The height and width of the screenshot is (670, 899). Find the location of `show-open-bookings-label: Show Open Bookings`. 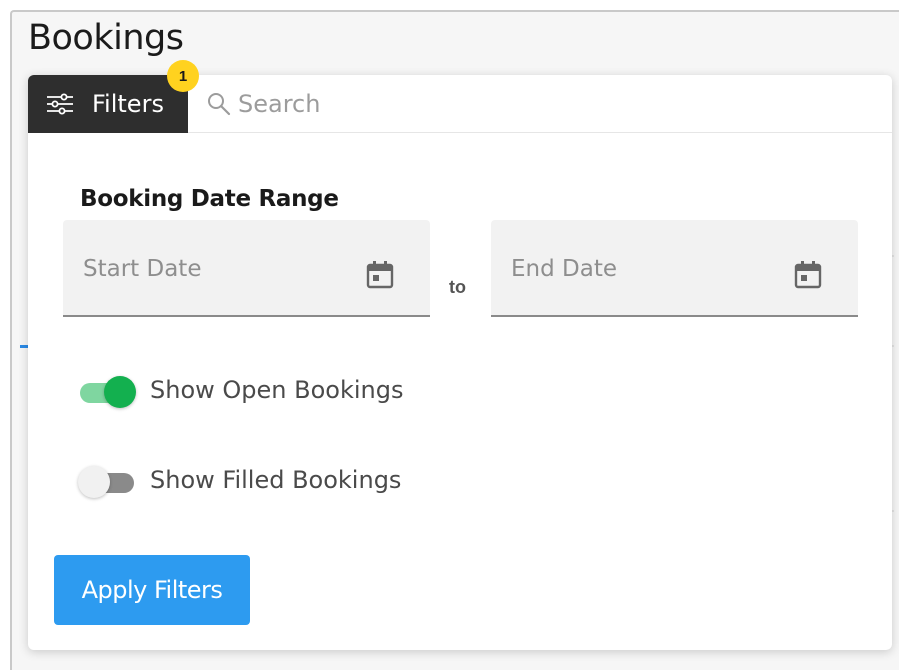

show-open-bookings-label: Show Open Bookings is located at coordinates (277, 390).